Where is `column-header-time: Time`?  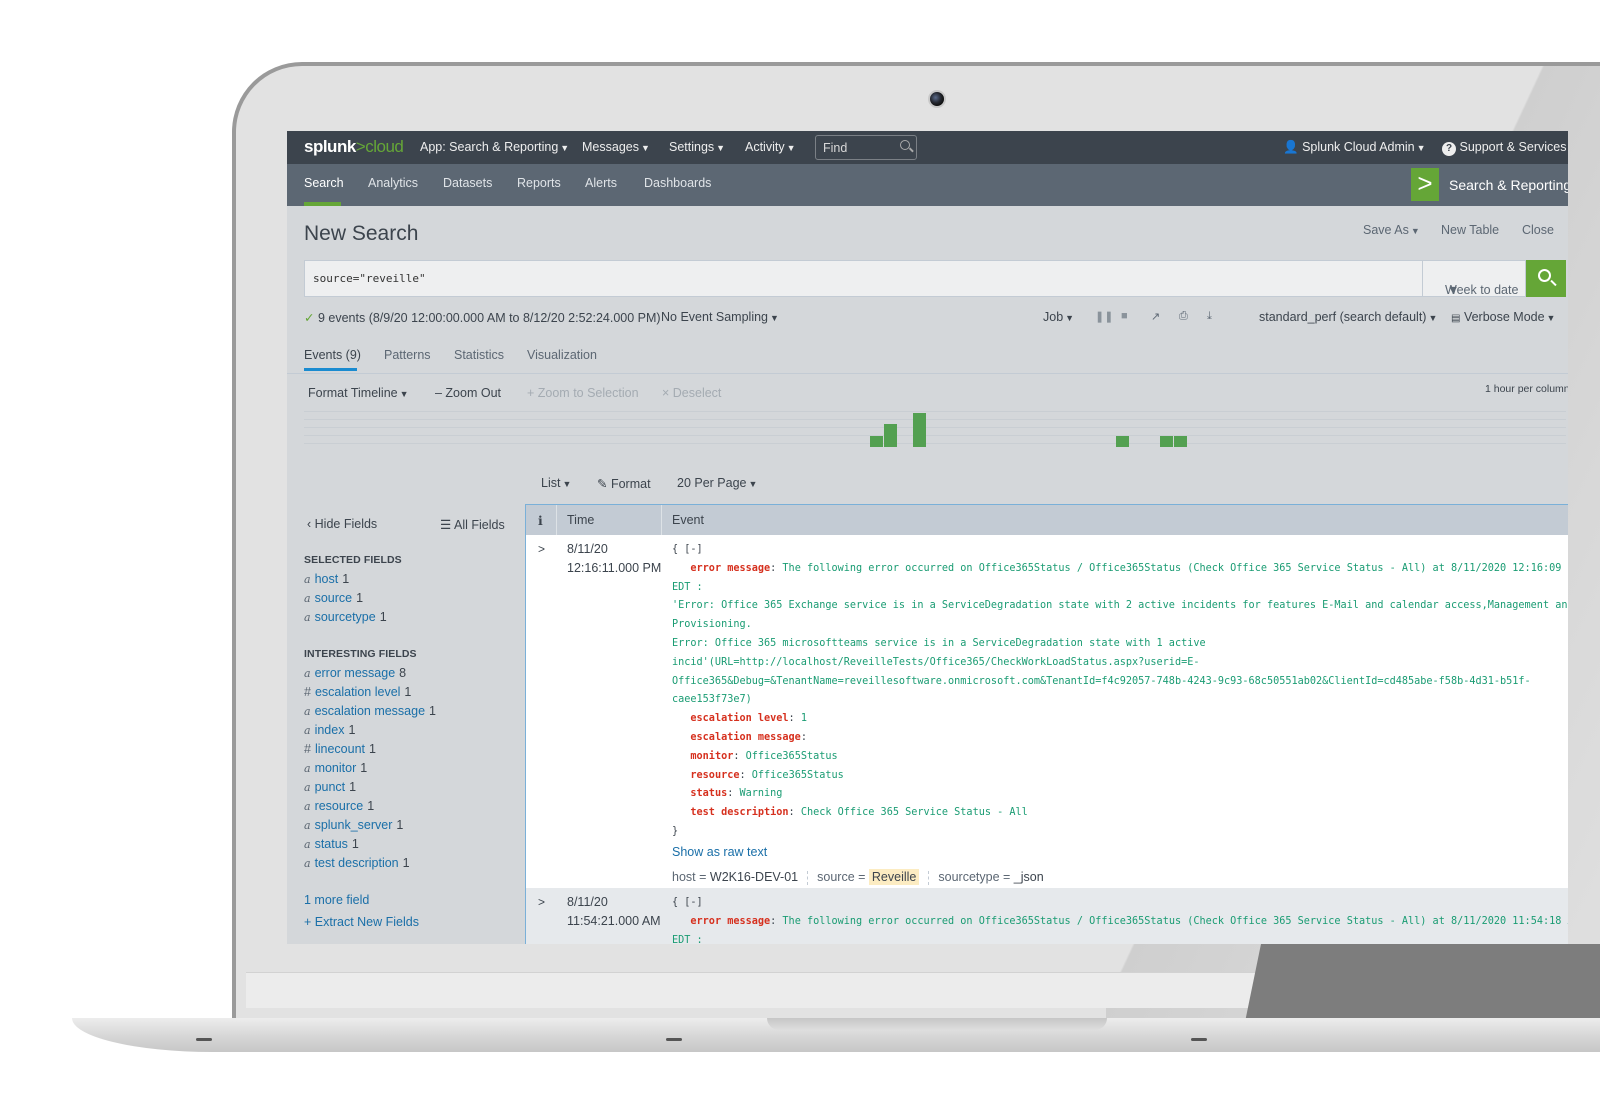 column-header-time: Time is located at coordinates (580, 520).